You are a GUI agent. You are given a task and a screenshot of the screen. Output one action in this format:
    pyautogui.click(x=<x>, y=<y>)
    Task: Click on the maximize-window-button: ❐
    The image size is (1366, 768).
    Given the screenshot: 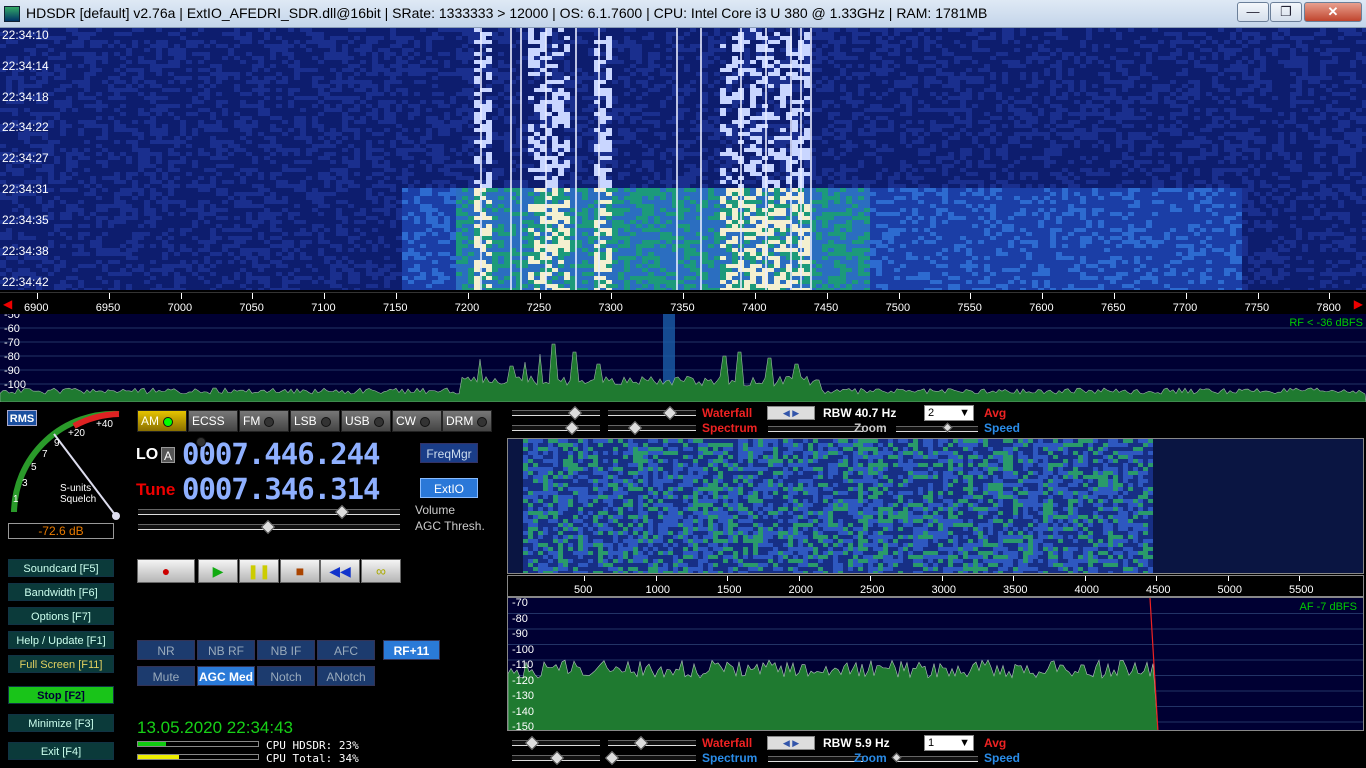 What is the action you would take?
    pyautogui.click(x=1286, y=12)
    